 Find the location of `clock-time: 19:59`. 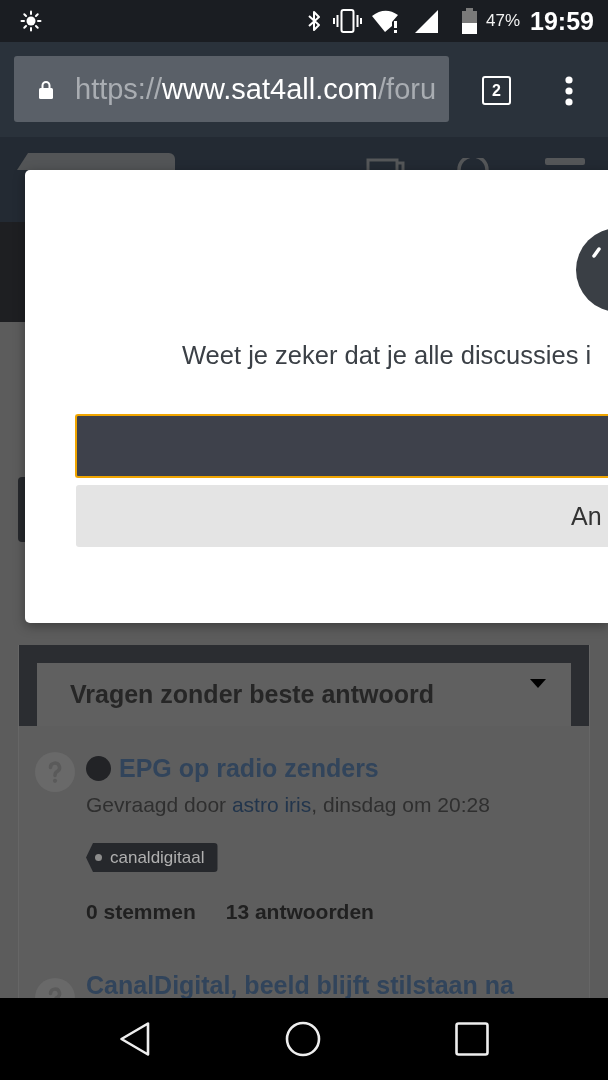

clock-time: 19:59 is located at coordinates (562, 21).